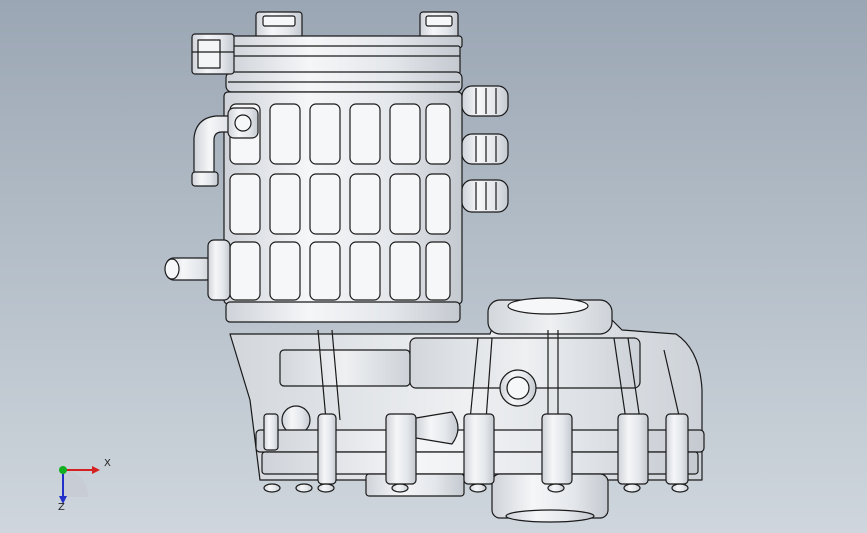  I want to click on axis-triad: X Z, so click(83, 487).